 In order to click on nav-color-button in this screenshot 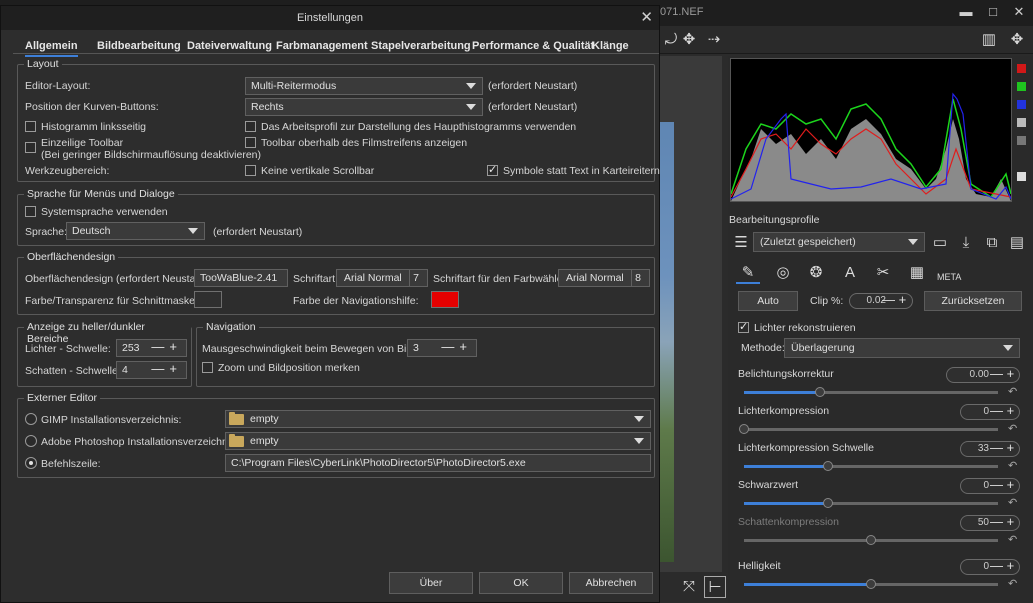, I will do `click(445, 299)`.